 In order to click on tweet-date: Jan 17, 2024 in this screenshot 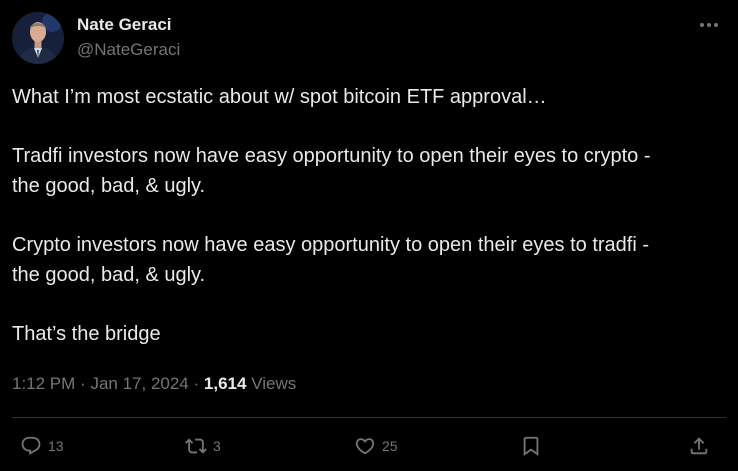, I will do `click(139, 383)`.